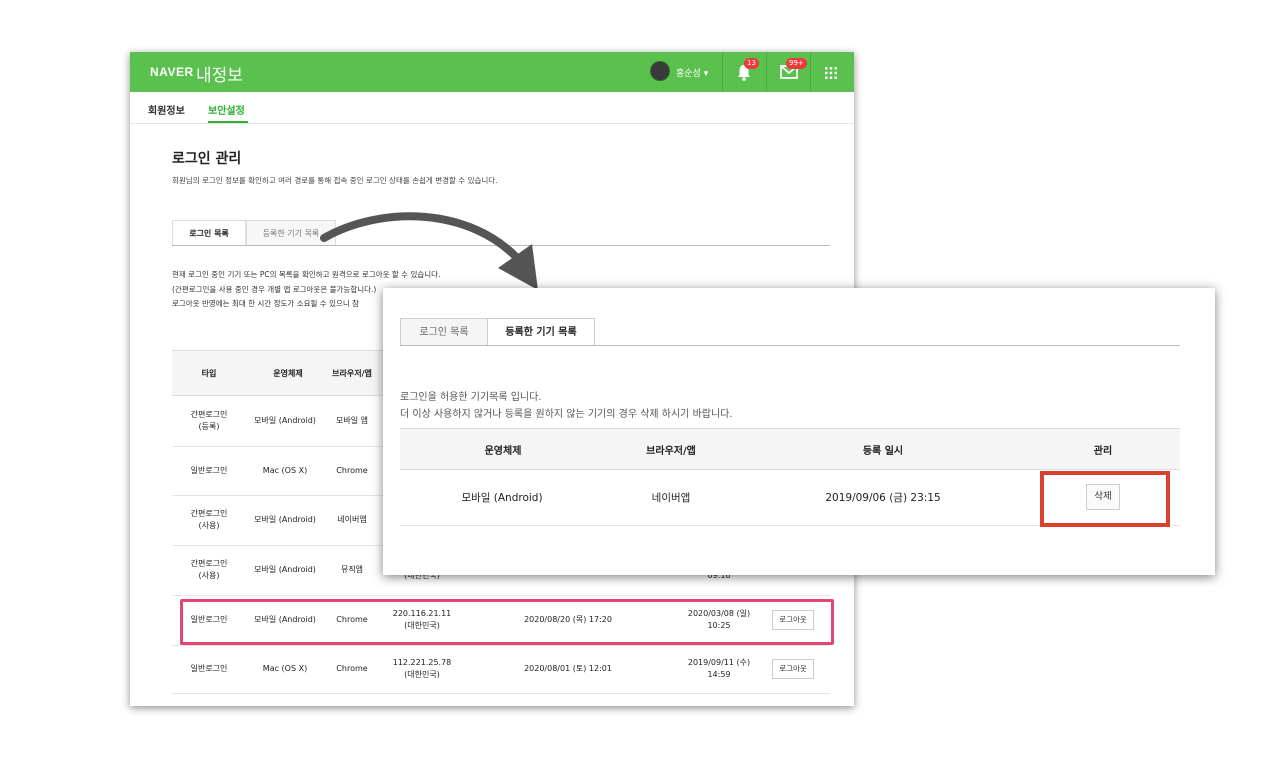 The height and width of the screenshot is (768, 1280). What do you see at coordinates (172, 72) in the screenshot?
I see `naver-logo: NAVER` at bounding box center [172, 72].